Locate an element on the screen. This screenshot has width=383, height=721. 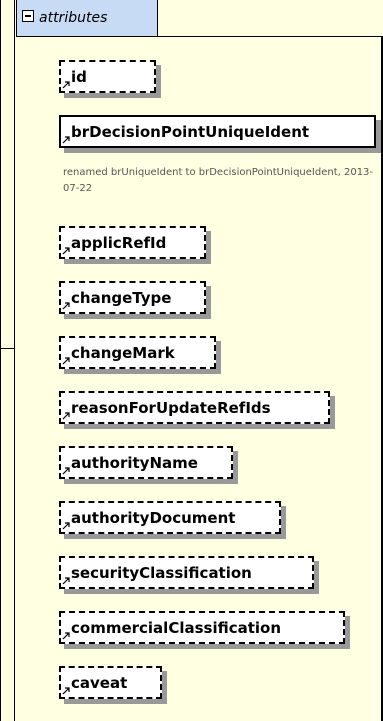
outer-frame-line is located at coordinates (0, 360).